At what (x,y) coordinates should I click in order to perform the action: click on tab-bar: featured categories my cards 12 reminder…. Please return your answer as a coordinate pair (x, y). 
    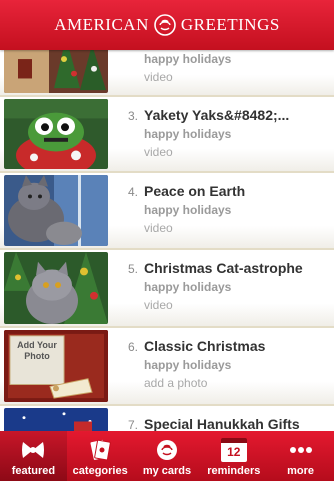
    Looking at the image, I should click on (167, 456).